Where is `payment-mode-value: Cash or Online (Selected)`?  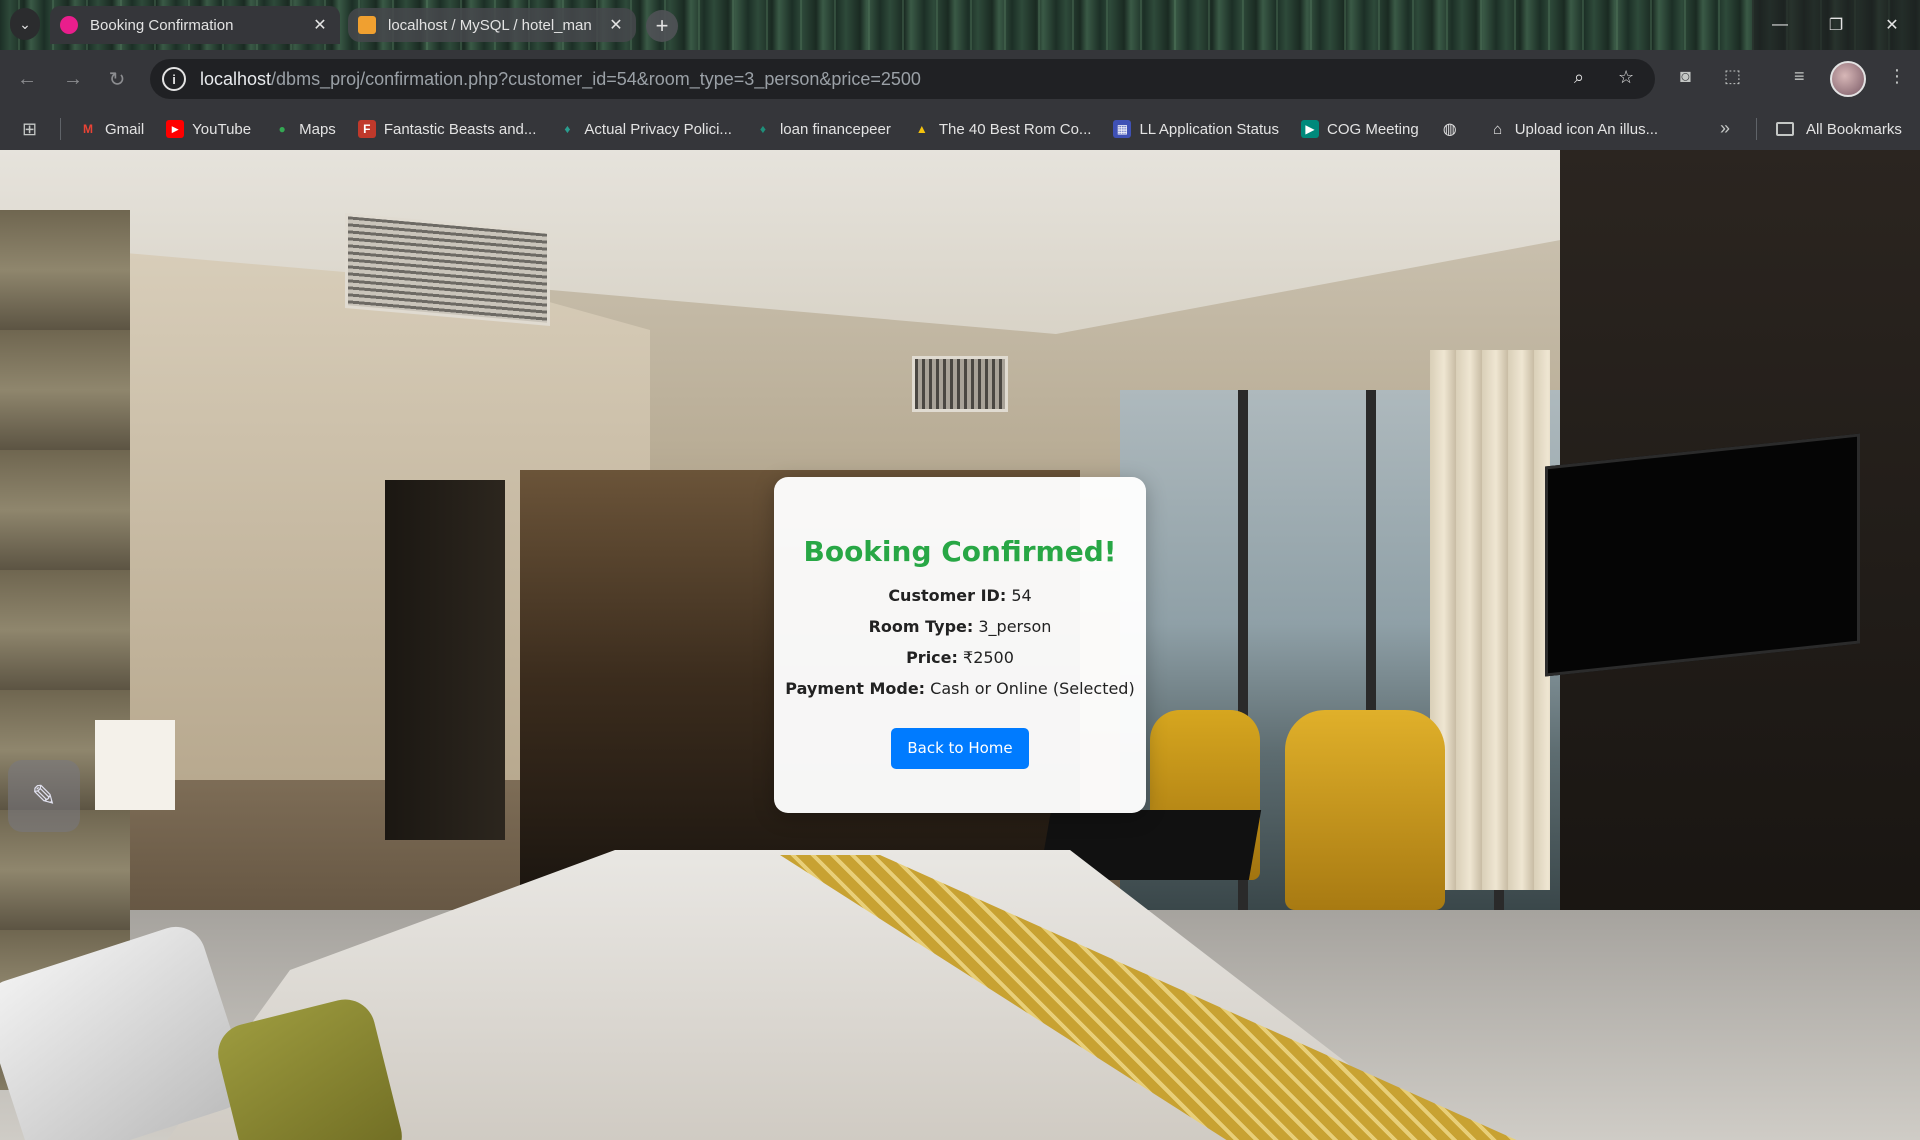 payment-mode-value: Cash or Online (Selected) is located at coordinates (1032, 688).